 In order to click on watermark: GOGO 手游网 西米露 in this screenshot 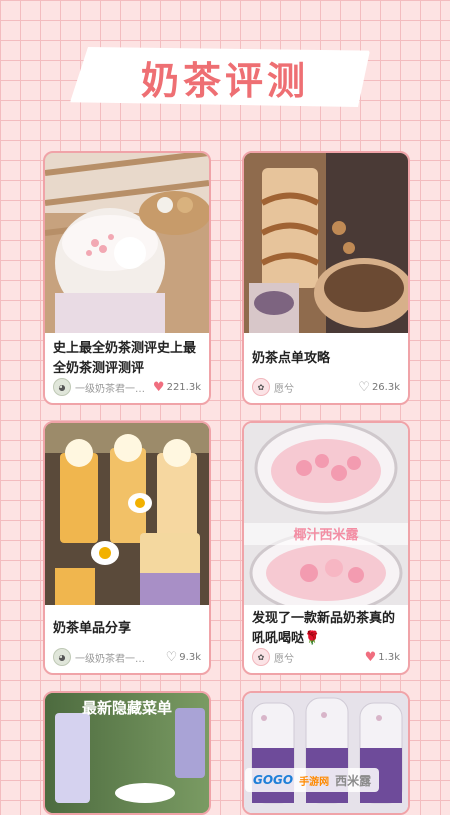, I will do `click(312, 780)`.